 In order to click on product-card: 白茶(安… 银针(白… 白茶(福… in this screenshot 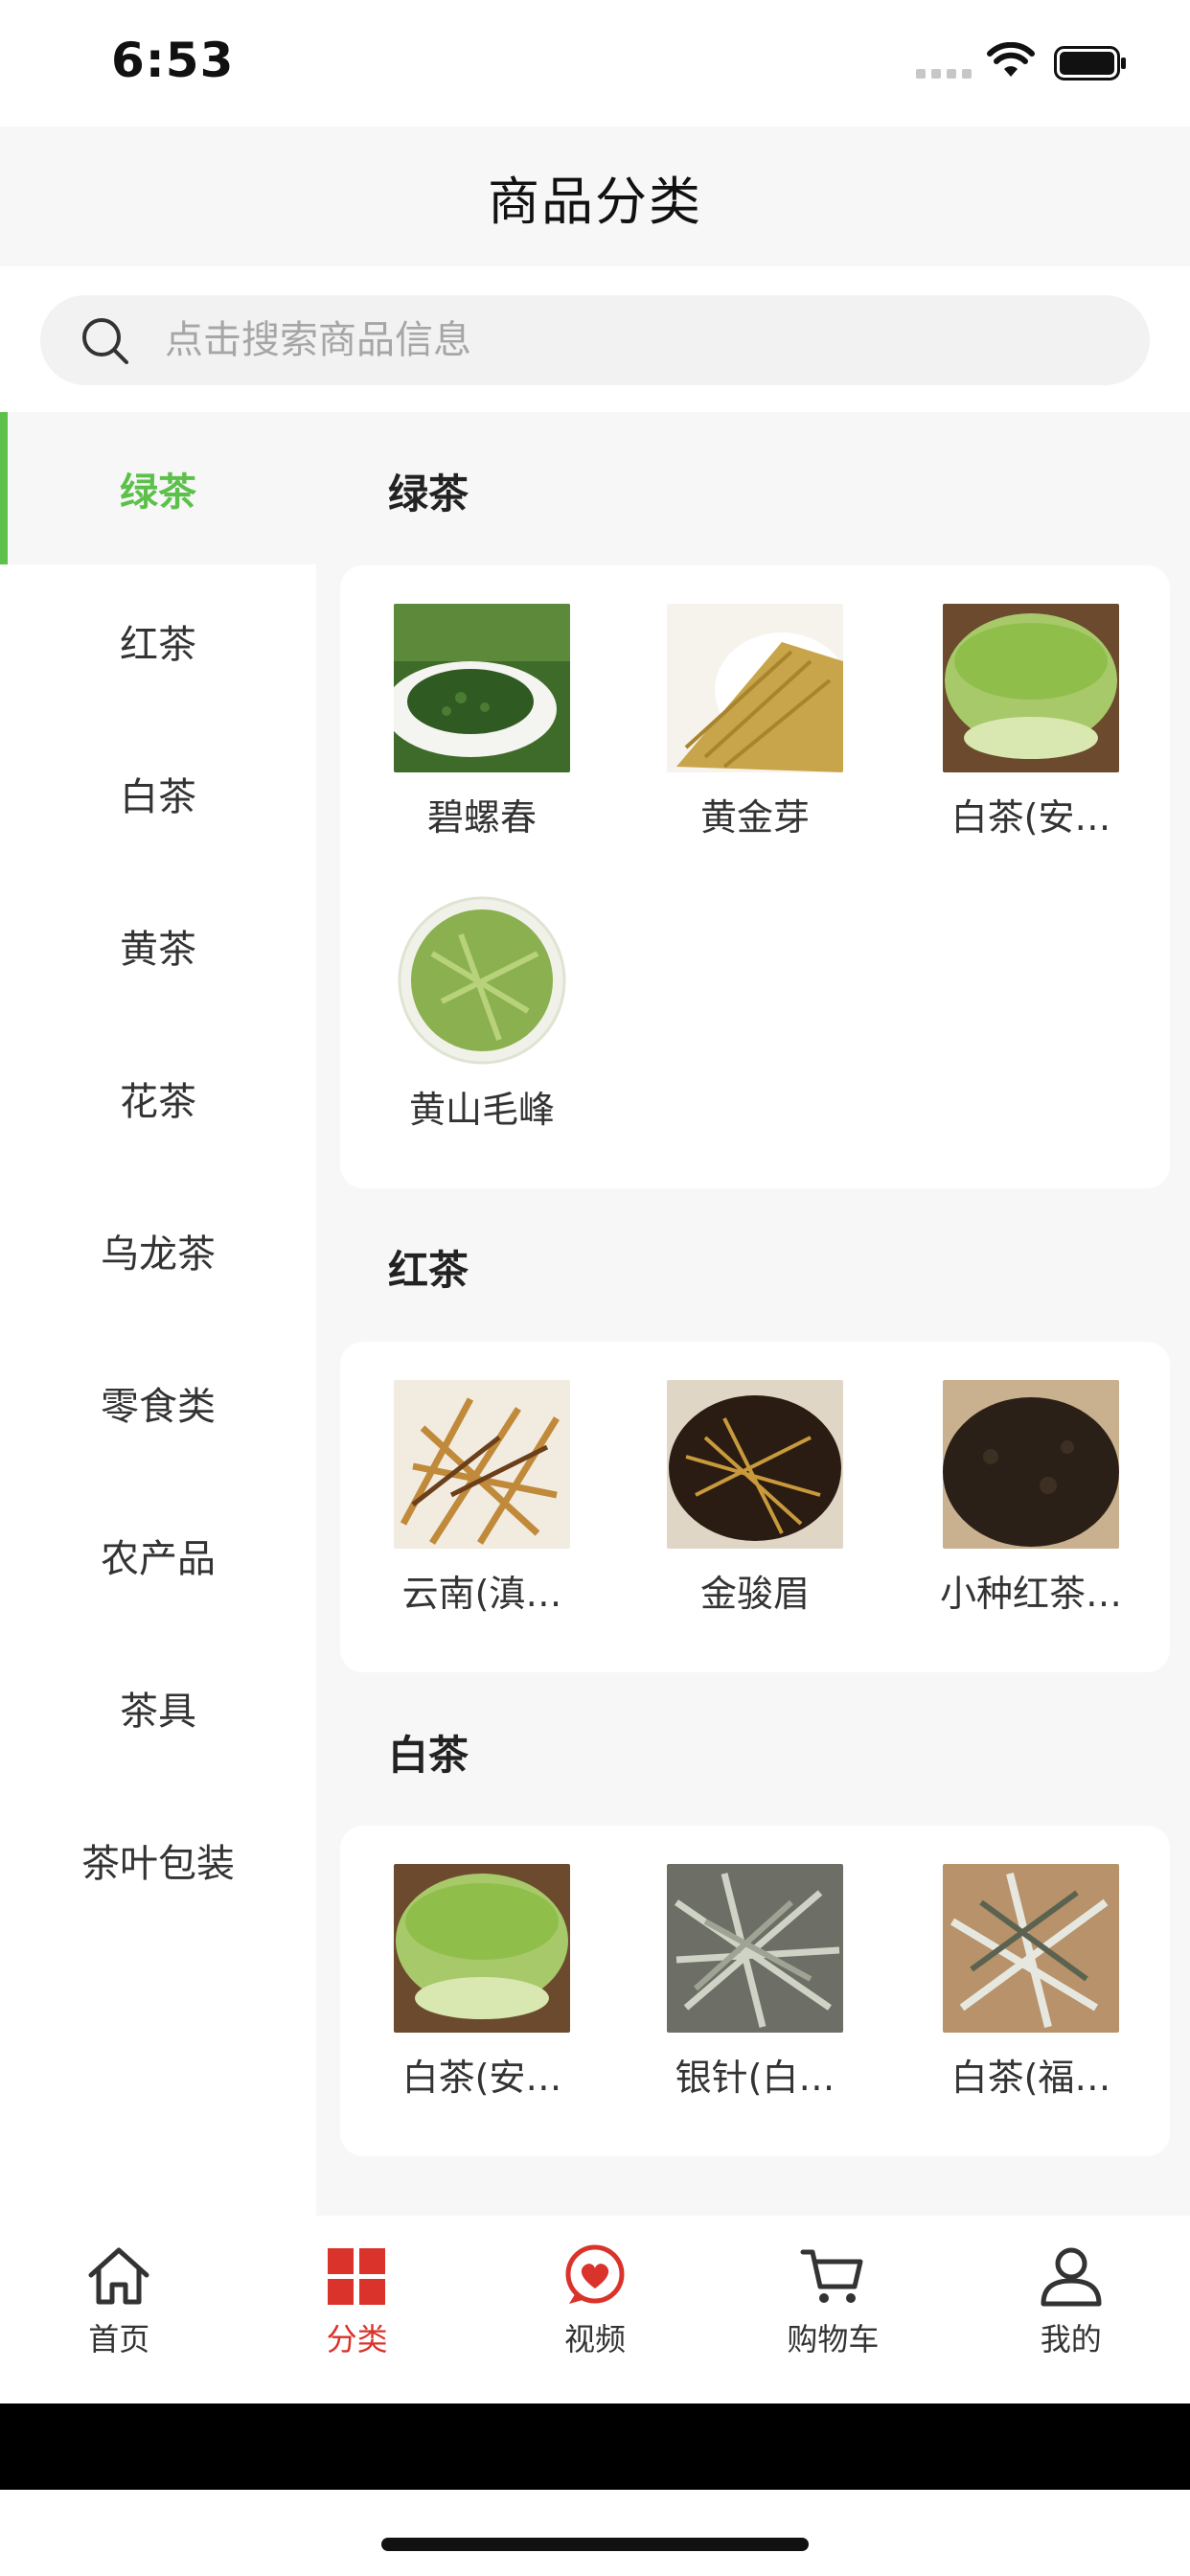, I will do `click(755, 1991)`.